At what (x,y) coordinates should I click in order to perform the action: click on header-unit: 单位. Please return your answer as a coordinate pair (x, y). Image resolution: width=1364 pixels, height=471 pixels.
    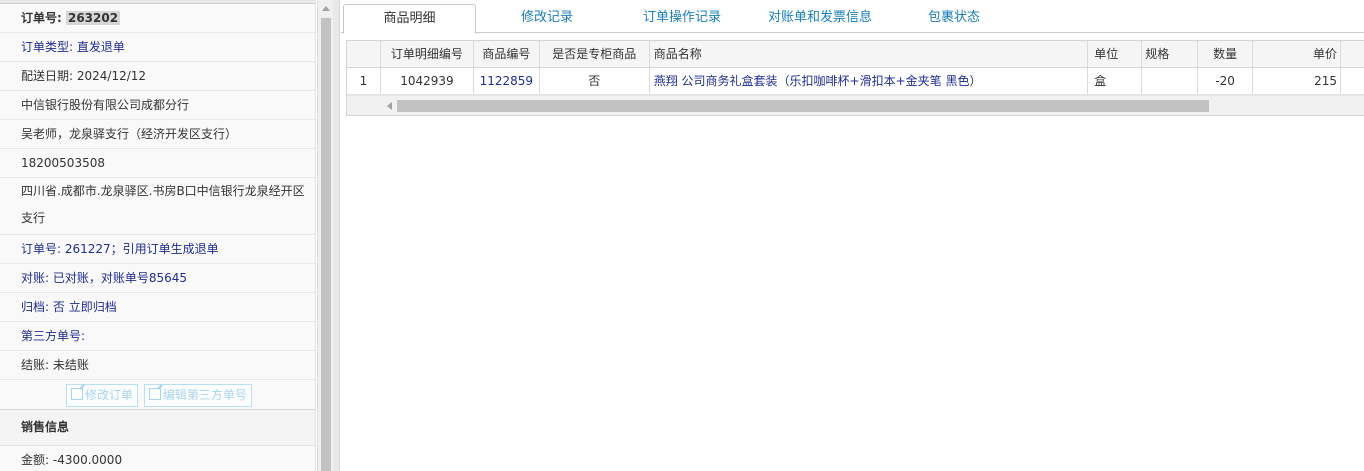
    Looking at the image, I should click on (1115, 54).